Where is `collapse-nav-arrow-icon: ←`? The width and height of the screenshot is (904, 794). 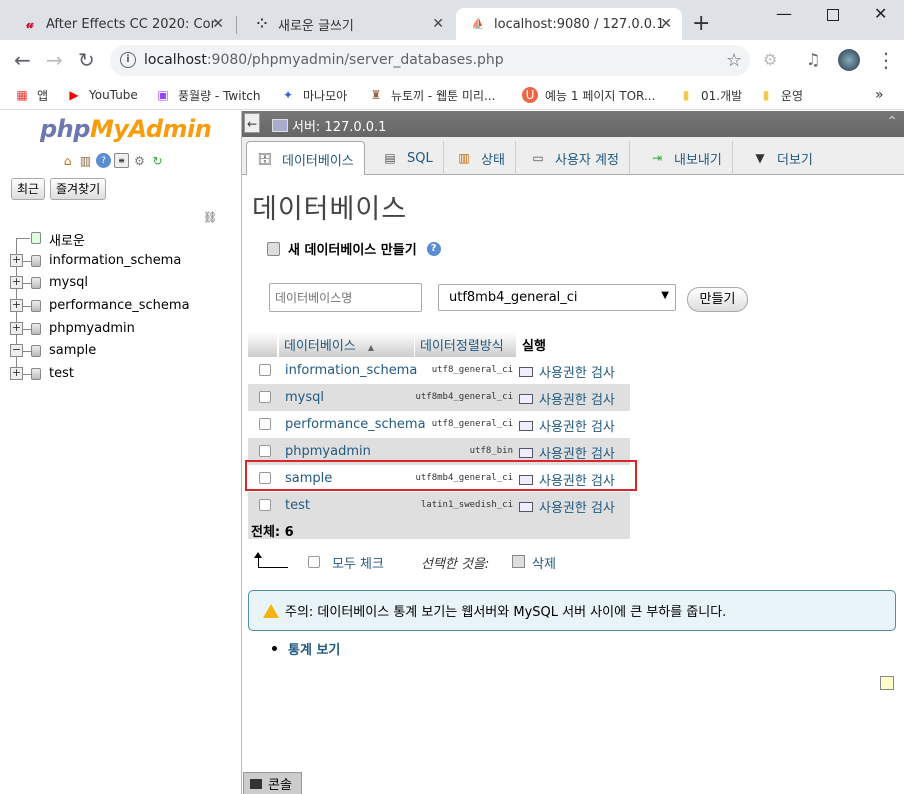
collapse-nav-arrow-icon: ← is located at coordinates (252, 123).